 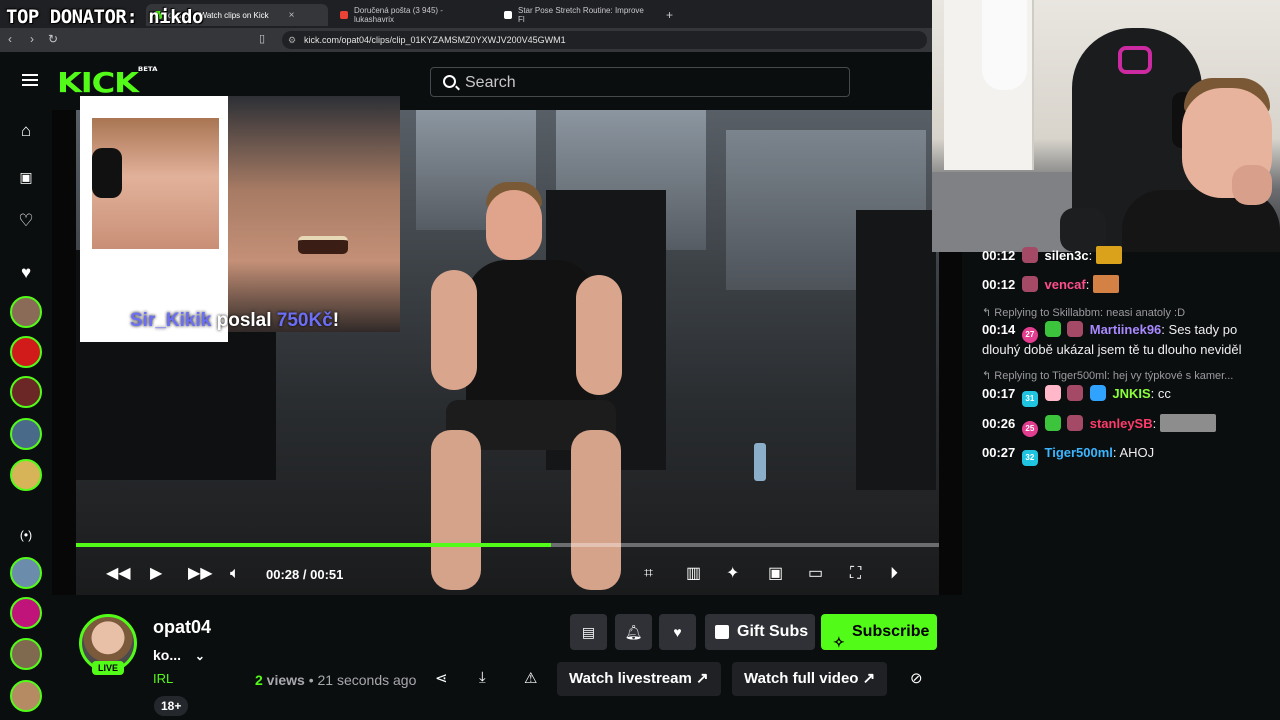 I want to click on donation-text: poslal, so click(x=244, y=320).